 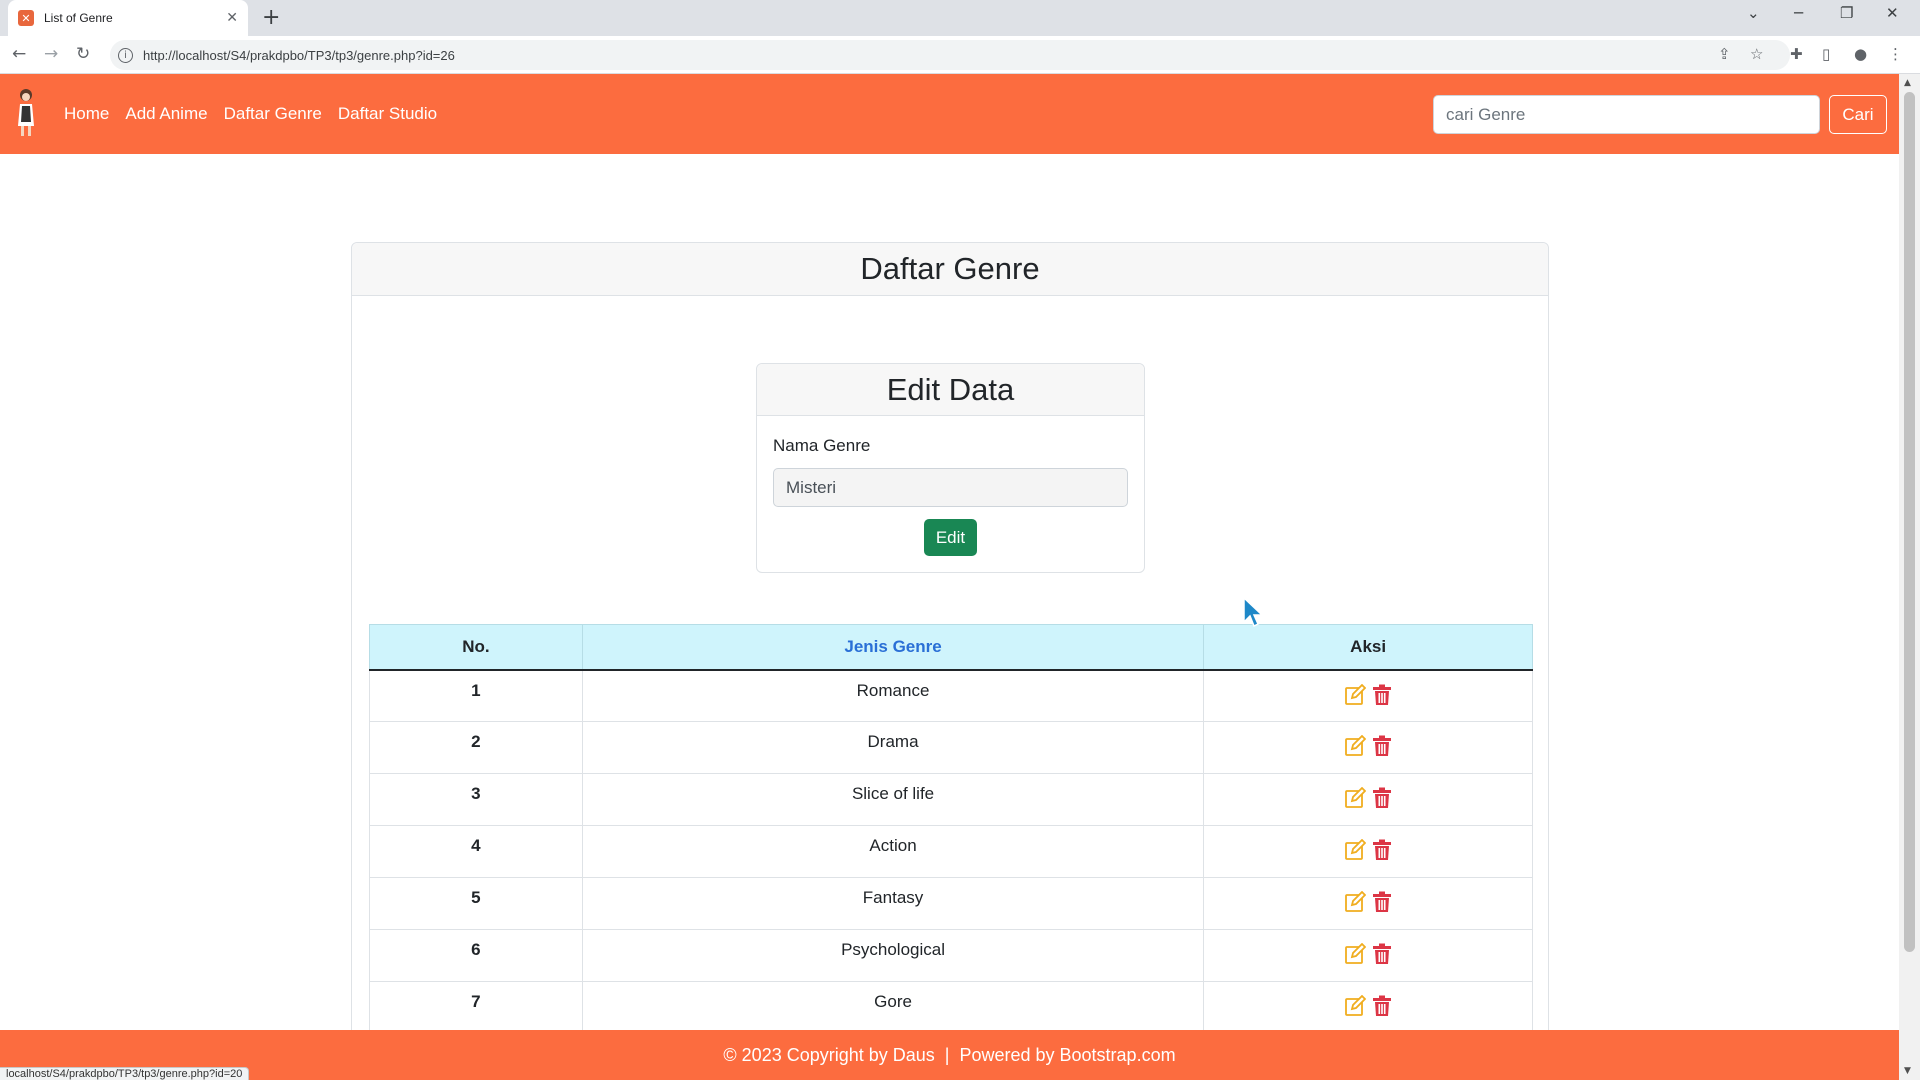 I want to click on row-number: 5, so click(x=476, y=903).